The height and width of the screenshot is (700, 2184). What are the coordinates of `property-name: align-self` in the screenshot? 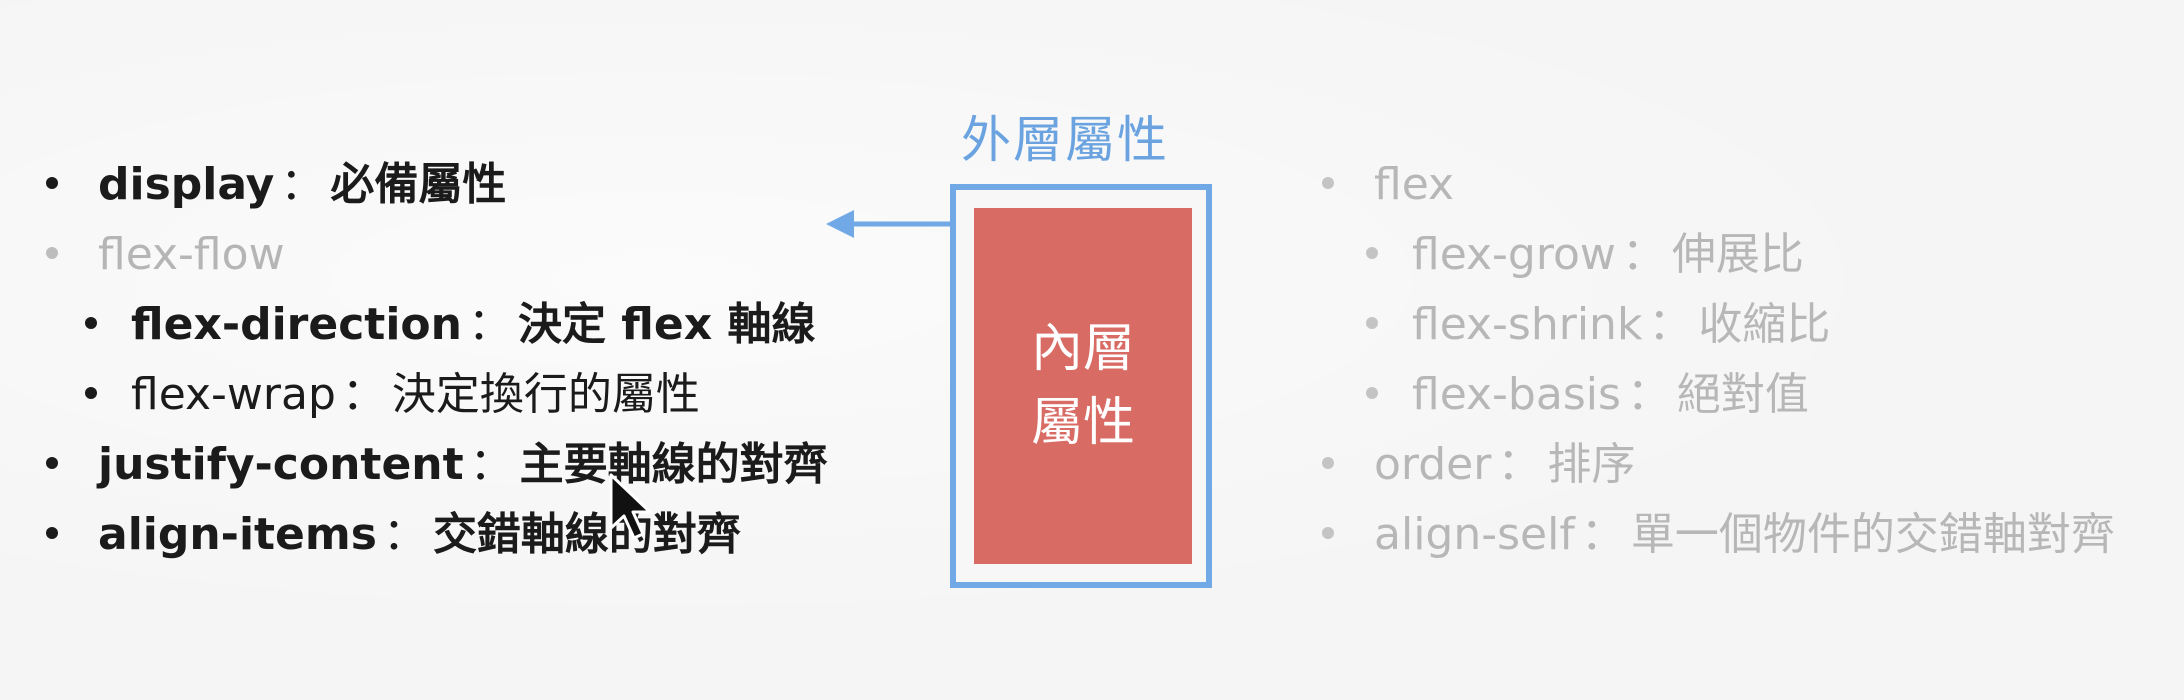 It's located at (1474, 534).